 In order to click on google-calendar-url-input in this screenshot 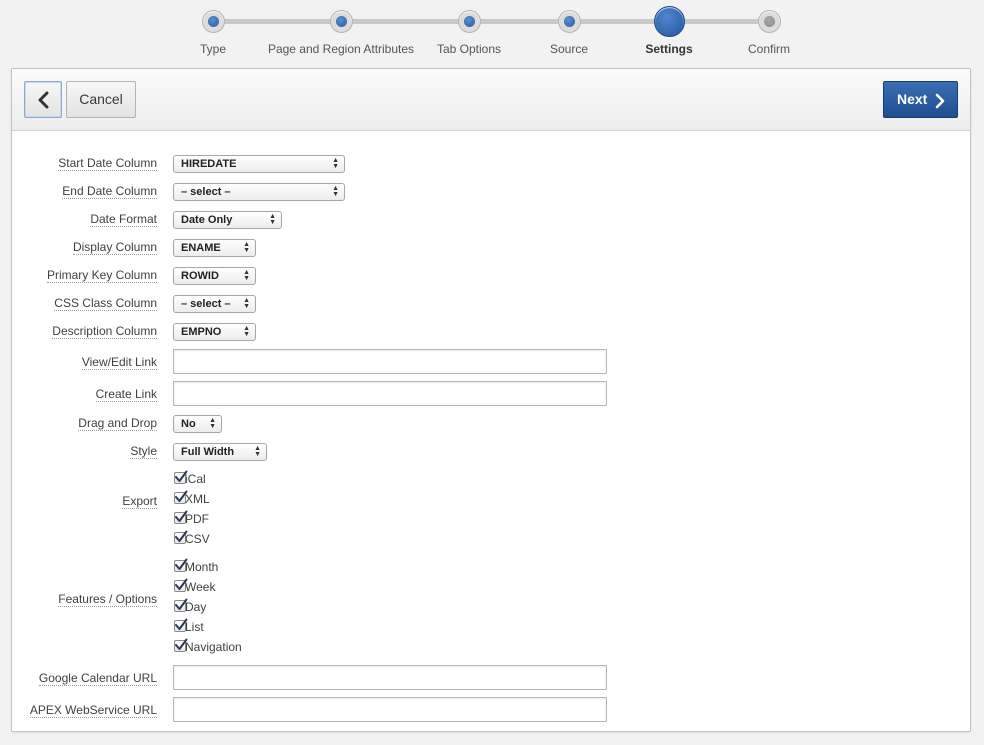, I will do `click(390, 677)`.